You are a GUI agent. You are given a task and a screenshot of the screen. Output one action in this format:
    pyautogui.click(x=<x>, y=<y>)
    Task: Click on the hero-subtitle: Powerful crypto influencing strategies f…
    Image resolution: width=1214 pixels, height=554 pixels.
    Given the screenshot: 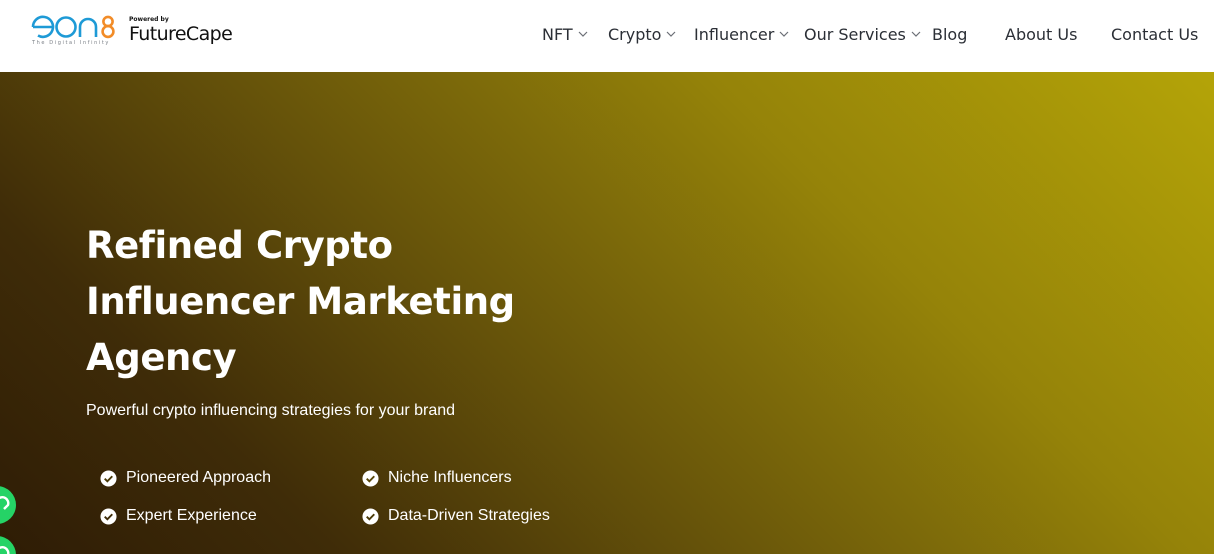 What is the action you would take?
    pyautogui.click(x=271, y=410)
    